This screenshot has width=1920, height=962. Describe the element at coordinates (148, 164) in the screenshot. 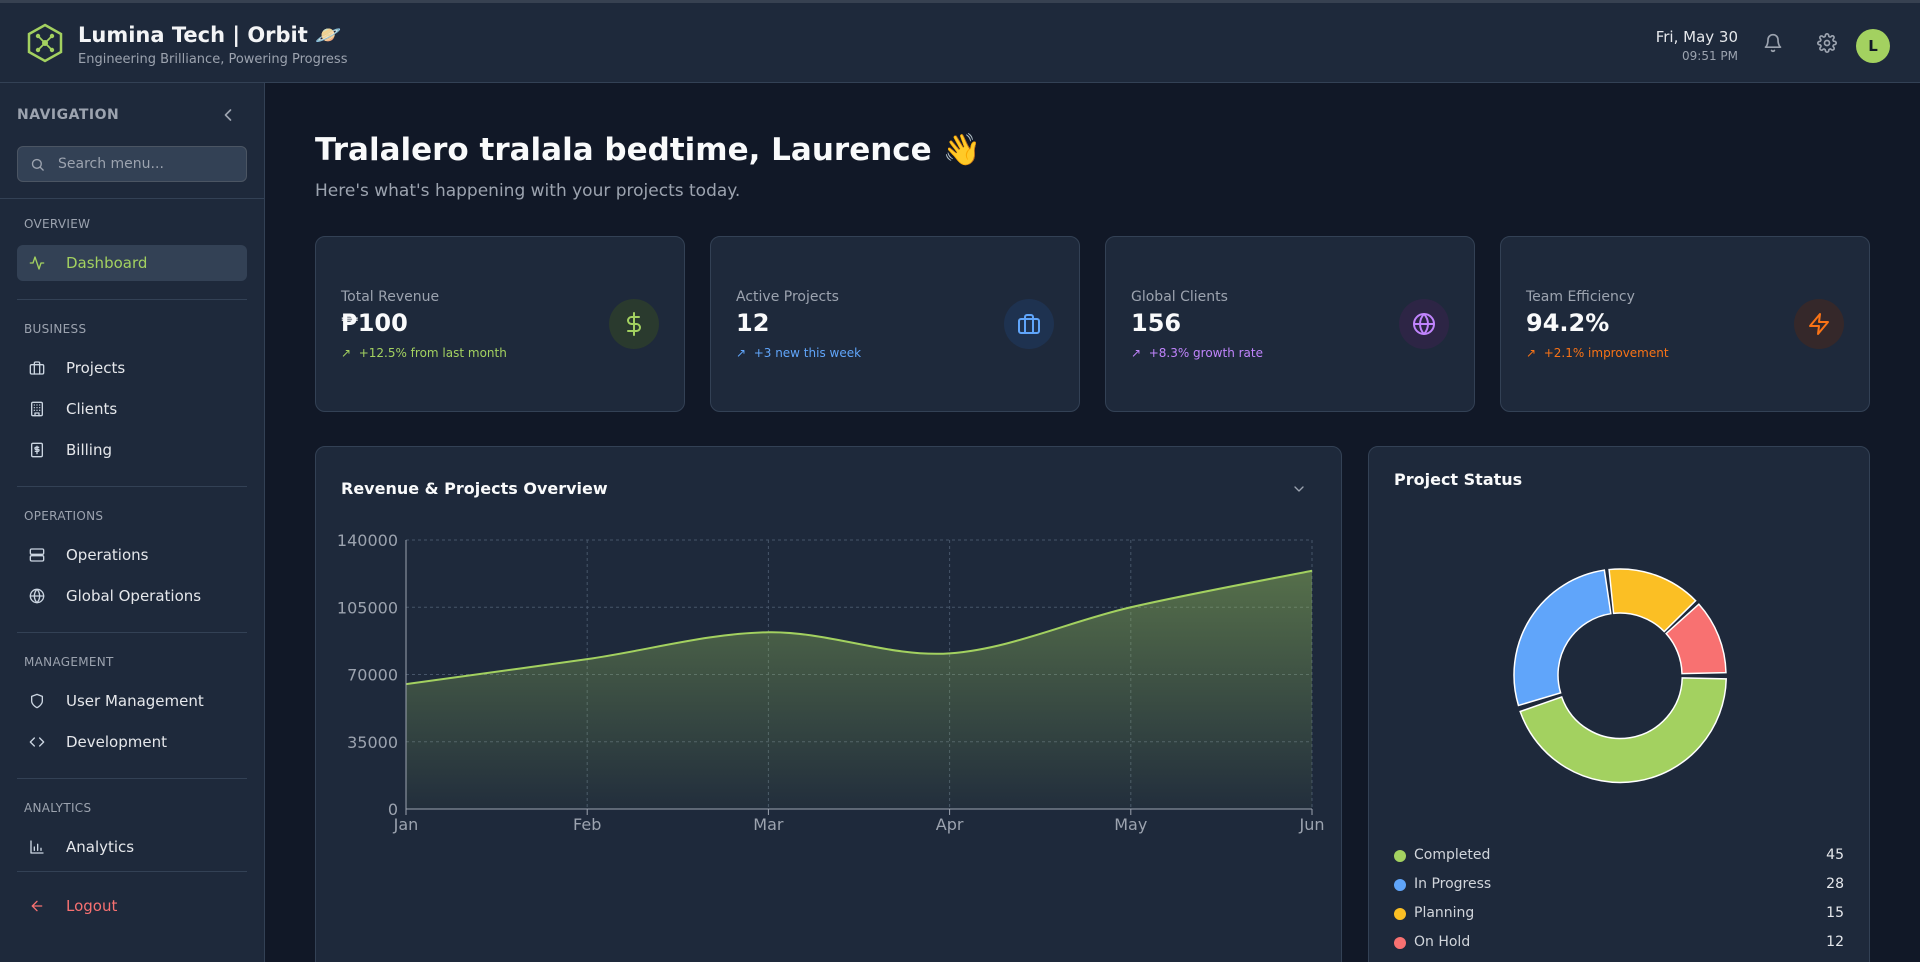

I see `search-input` at that location.